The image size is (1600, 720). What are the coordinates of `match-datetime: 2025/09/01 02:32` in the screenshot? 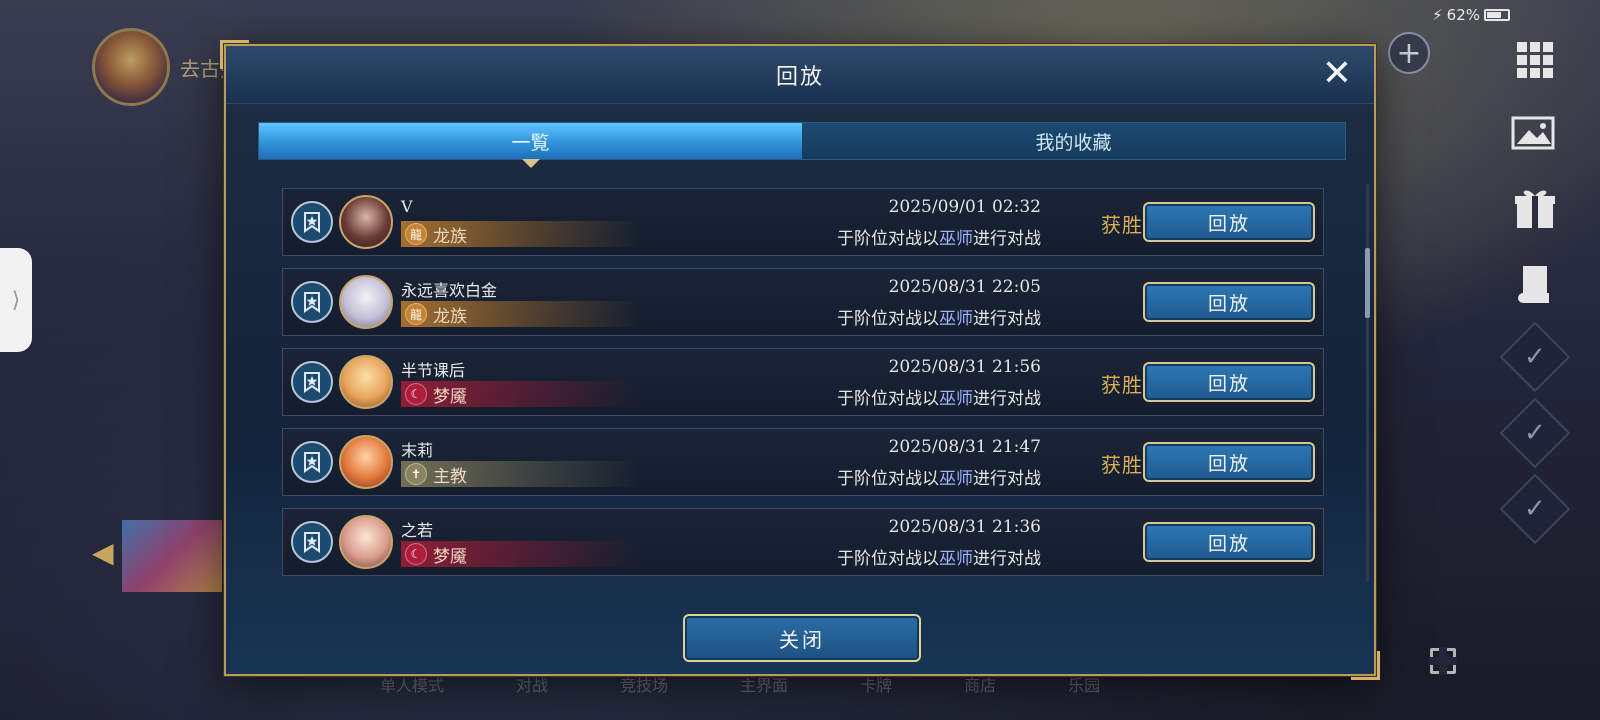 It's located at (964, 207).